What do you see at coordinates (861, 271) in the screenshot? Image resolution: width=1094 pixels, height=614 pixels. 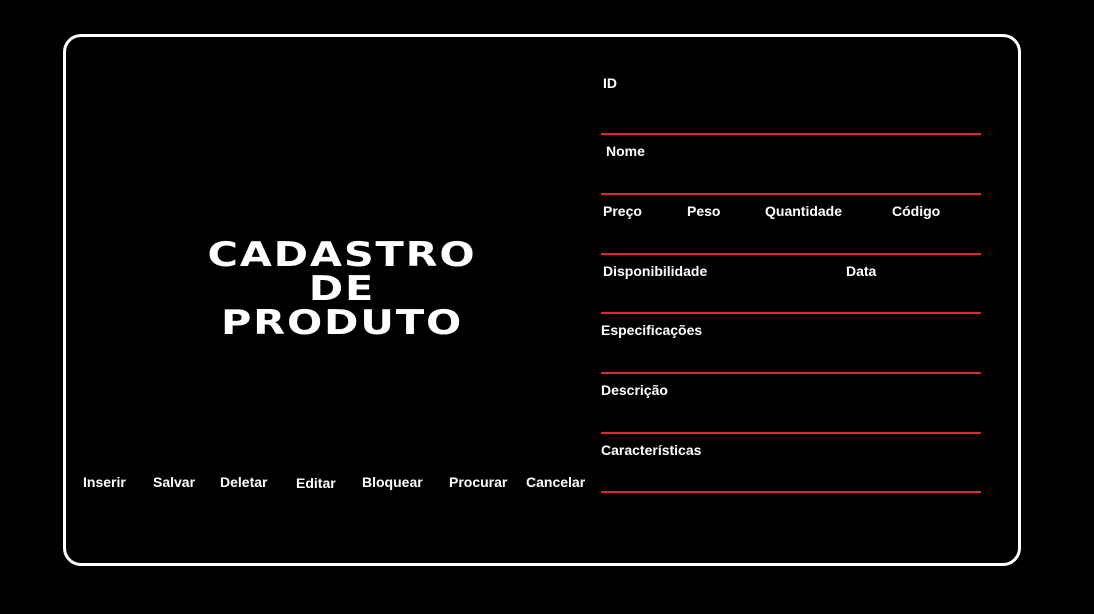 I see `data-label: Data` at bounding box center [861, 271].